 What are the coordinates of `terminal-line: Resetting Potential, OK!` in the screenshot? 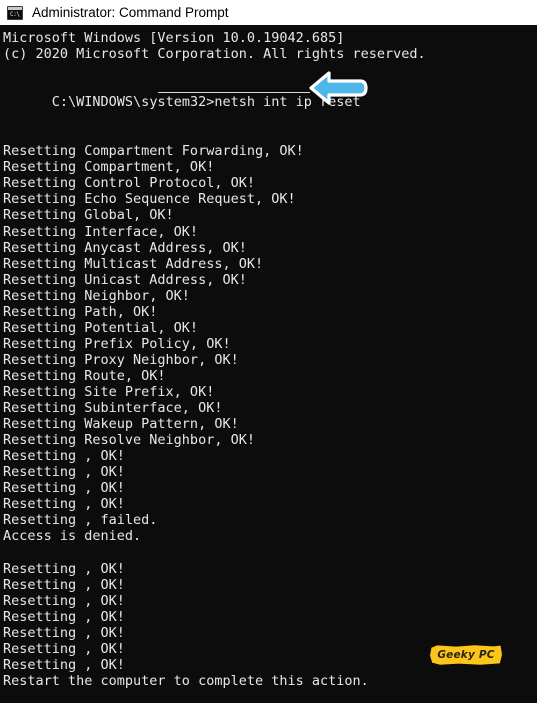 It's located at (101, 327).